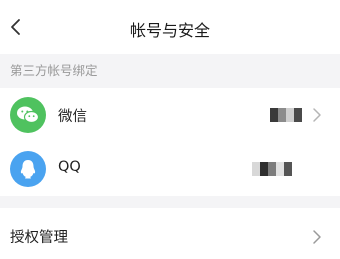 The image size is (340, 259). Describe the element at coordinates (170, 202) in the screenshot. I see `section-gap` at that location.